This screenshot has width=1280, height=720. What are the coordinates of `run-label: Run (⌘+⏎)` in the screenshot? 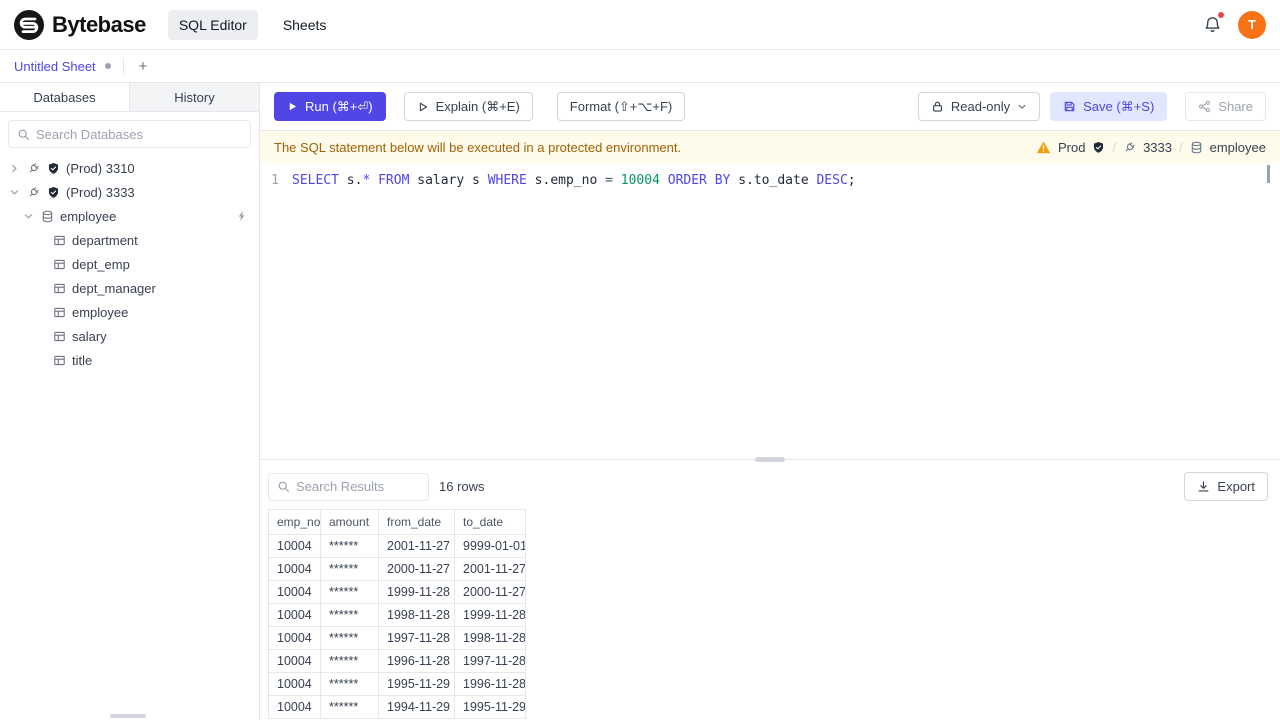 It's located at (339, 106).